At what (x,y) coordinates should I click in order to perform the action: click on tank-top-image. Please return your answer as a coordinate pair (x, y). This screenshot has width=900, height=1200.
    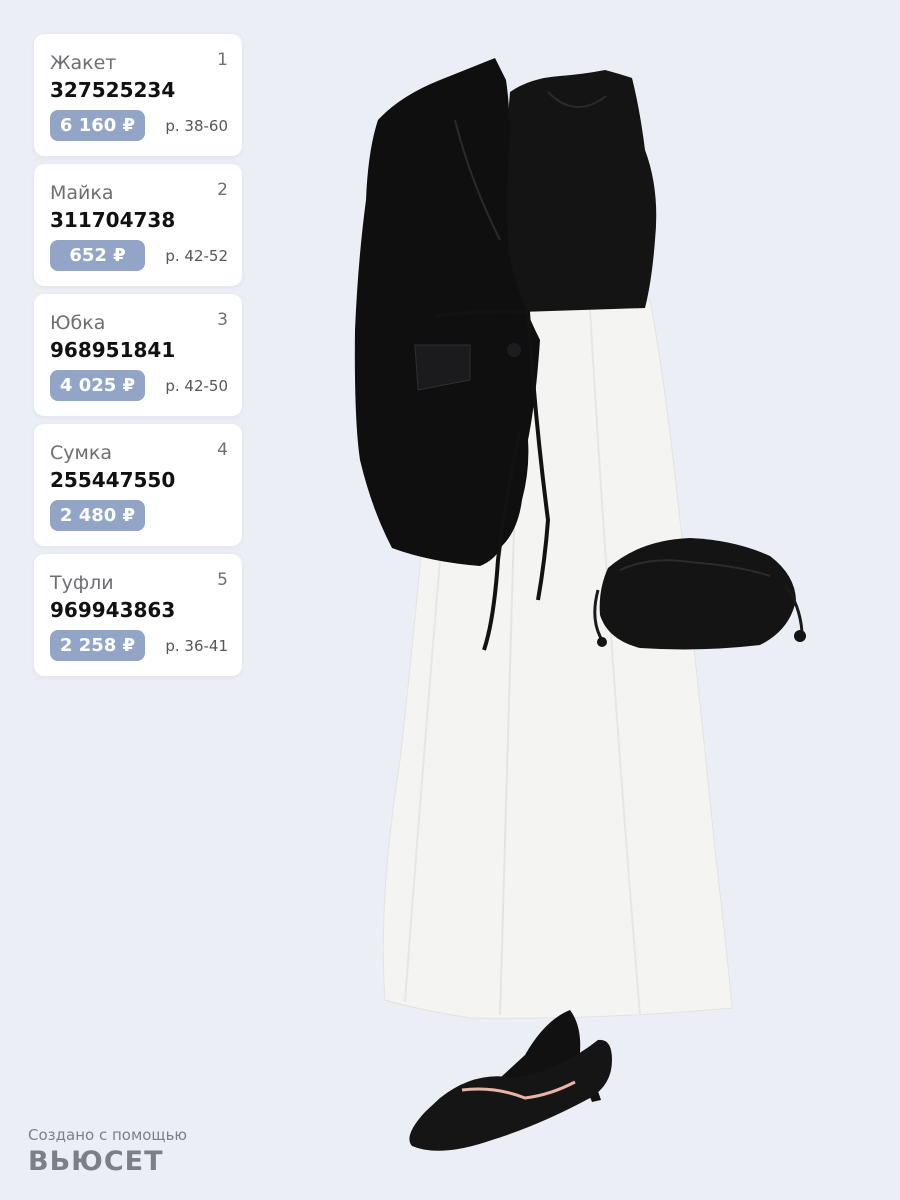
    Looking at the image, I should click on (581, 191).